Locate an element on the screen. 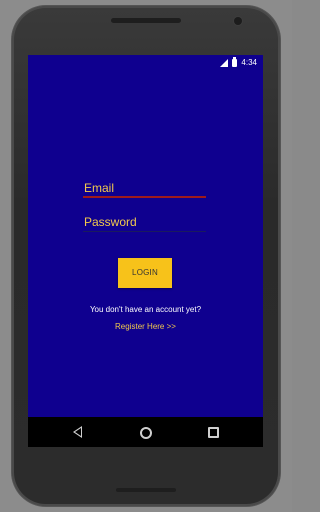  password-label: Password is located at coordinates (110, 222).